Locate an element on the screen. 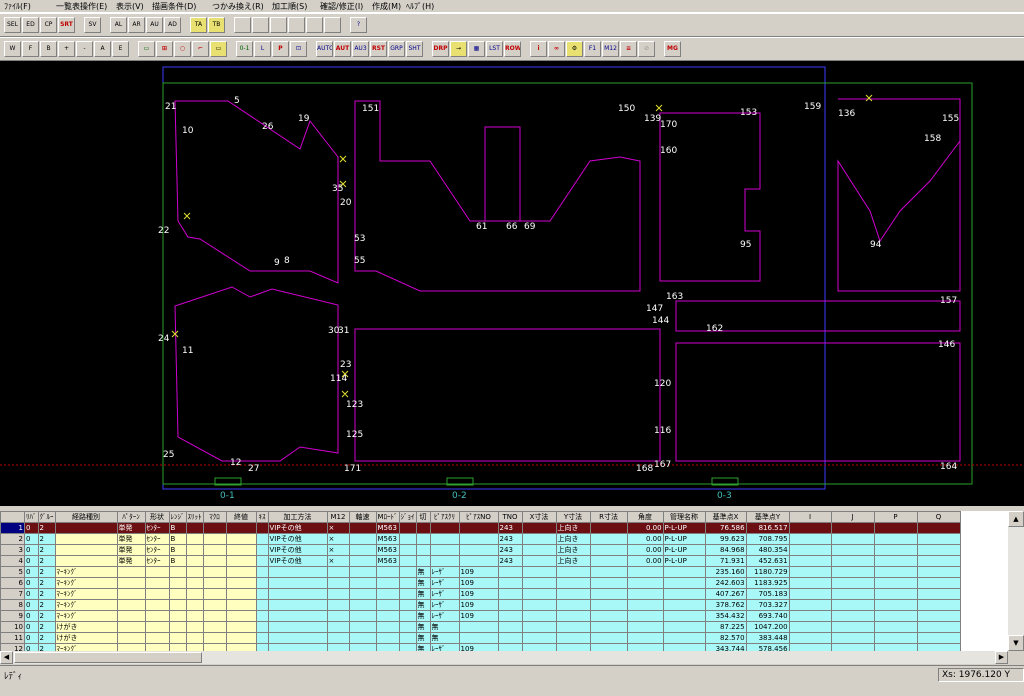  table-cell: × is located at coordinates (338, 550).